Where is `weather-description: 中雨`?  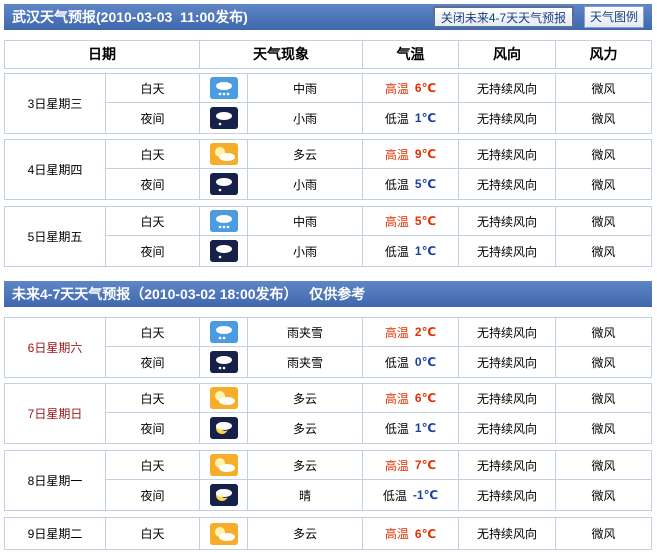 weather-description: 中雨 is located at coordinates (304, 221).